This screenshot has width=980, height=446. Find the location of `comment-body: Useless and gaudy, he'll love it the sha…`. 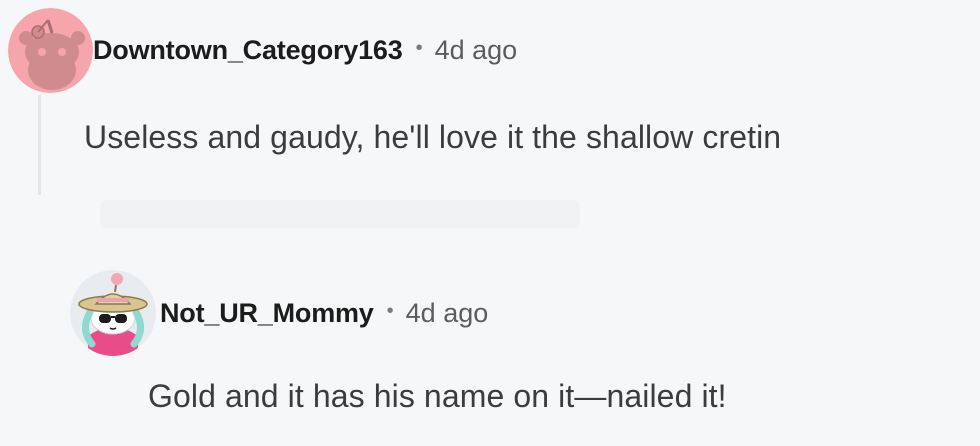

comment-body: Useless and gaudy, he'll love it the sha… is located at coordinates (433, 137).